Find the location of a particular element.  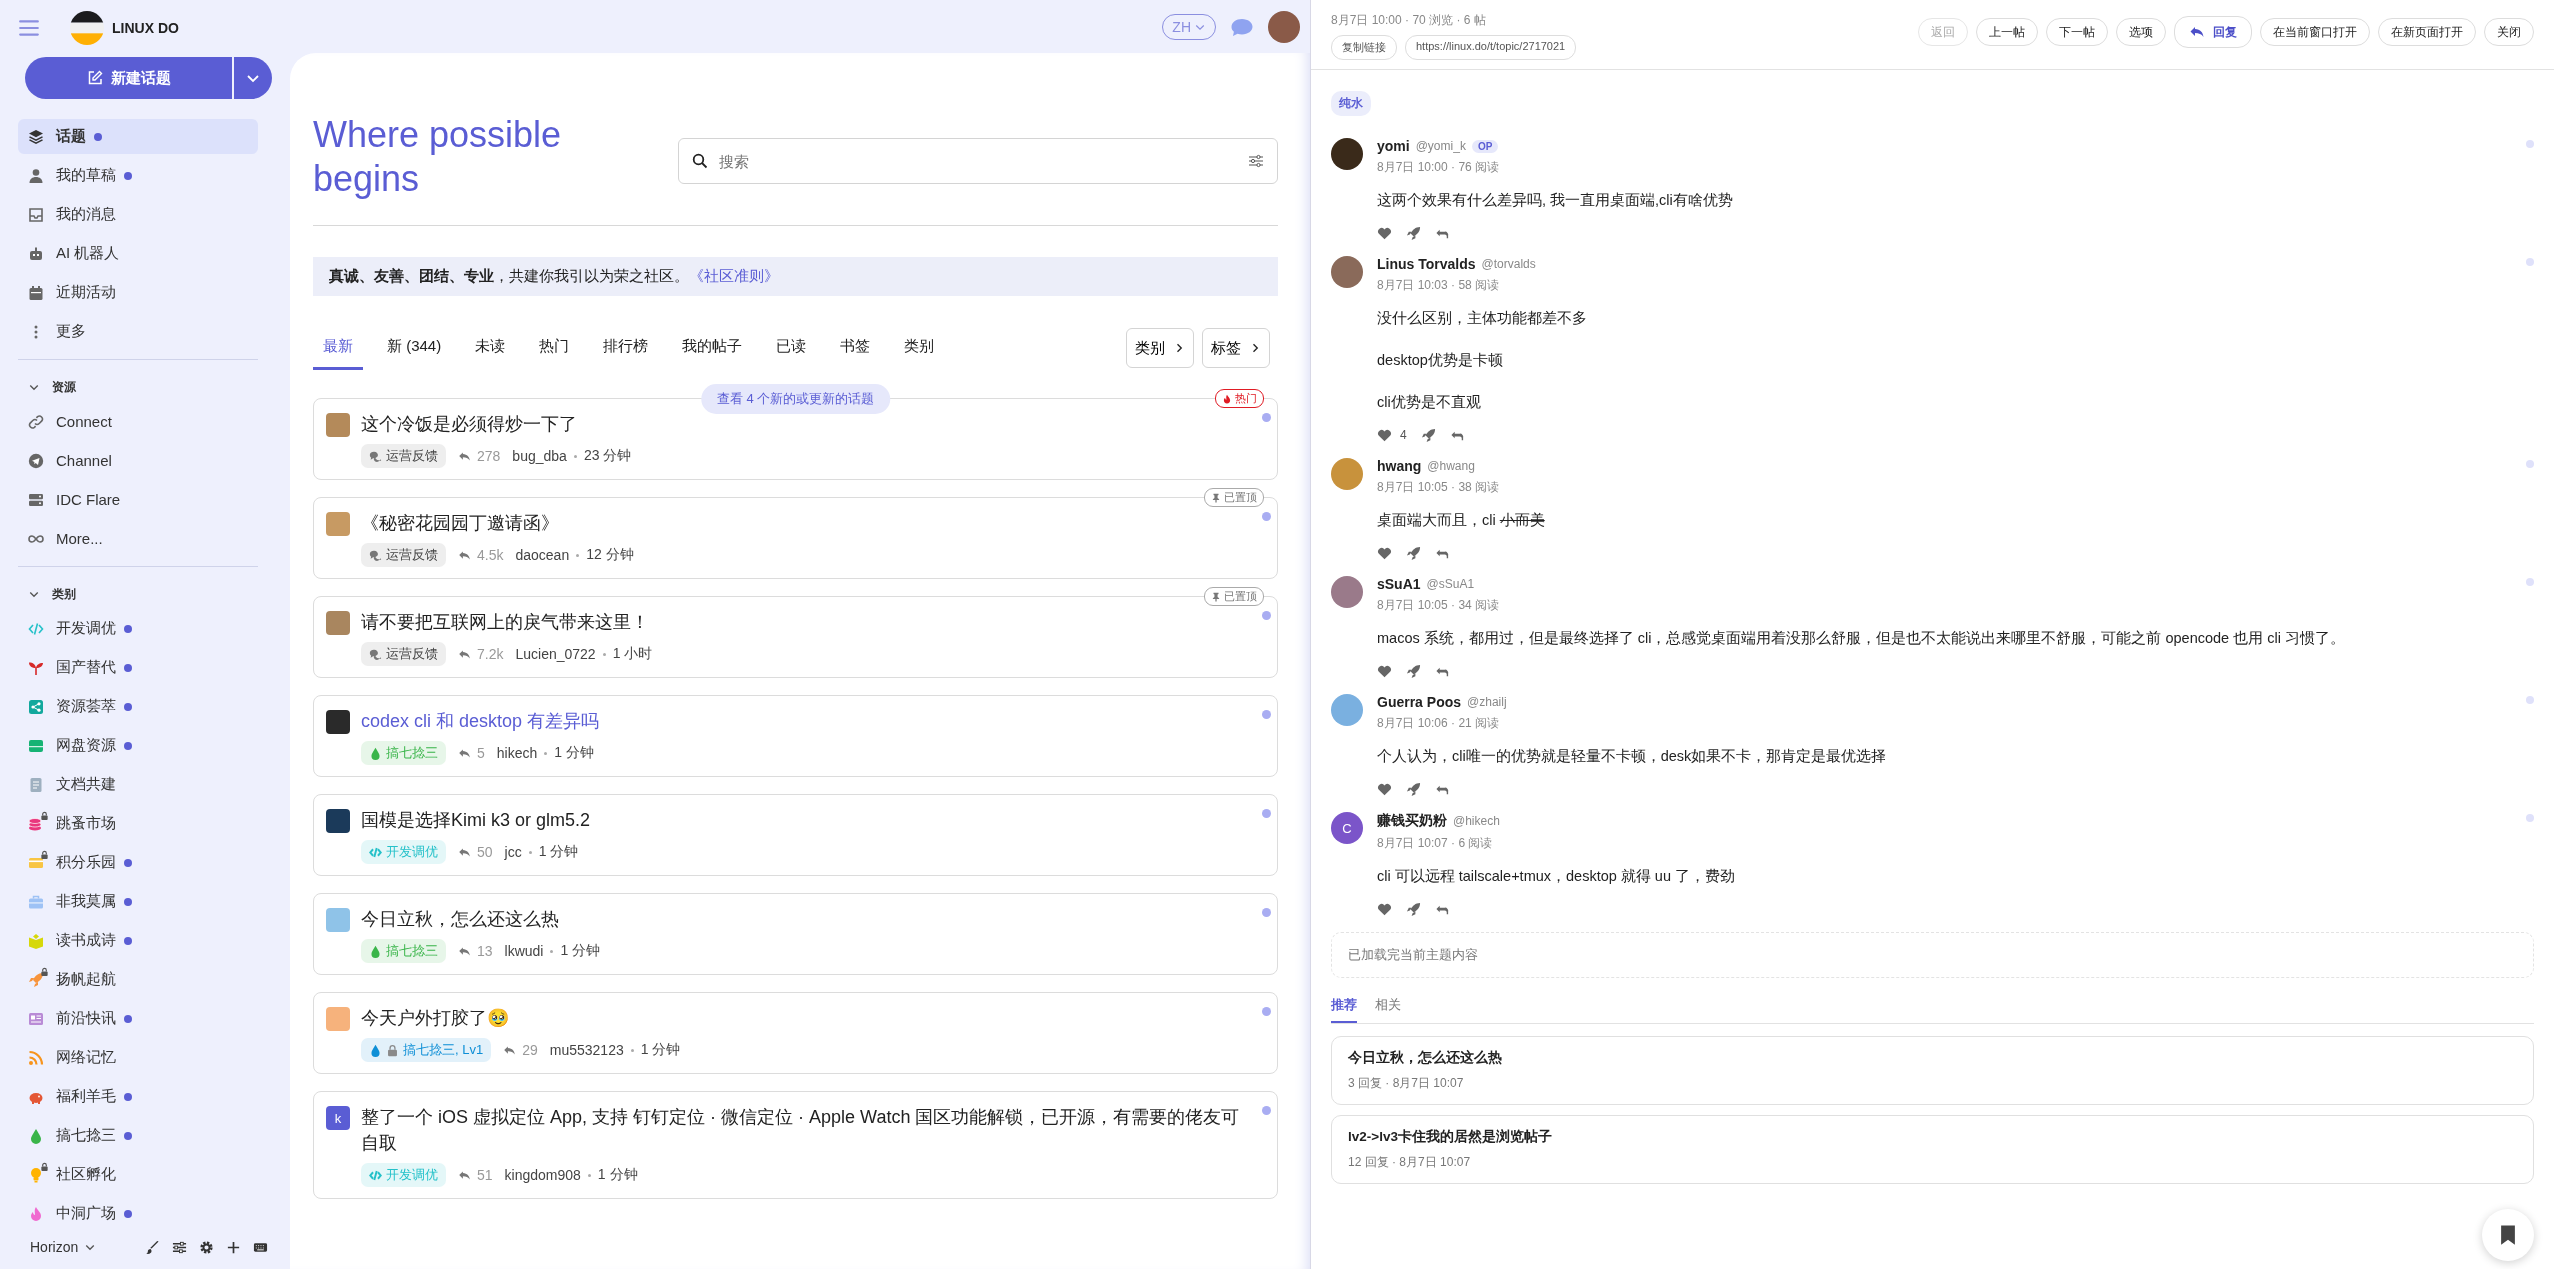

settings-icon is located at coordinates (206, 1247).